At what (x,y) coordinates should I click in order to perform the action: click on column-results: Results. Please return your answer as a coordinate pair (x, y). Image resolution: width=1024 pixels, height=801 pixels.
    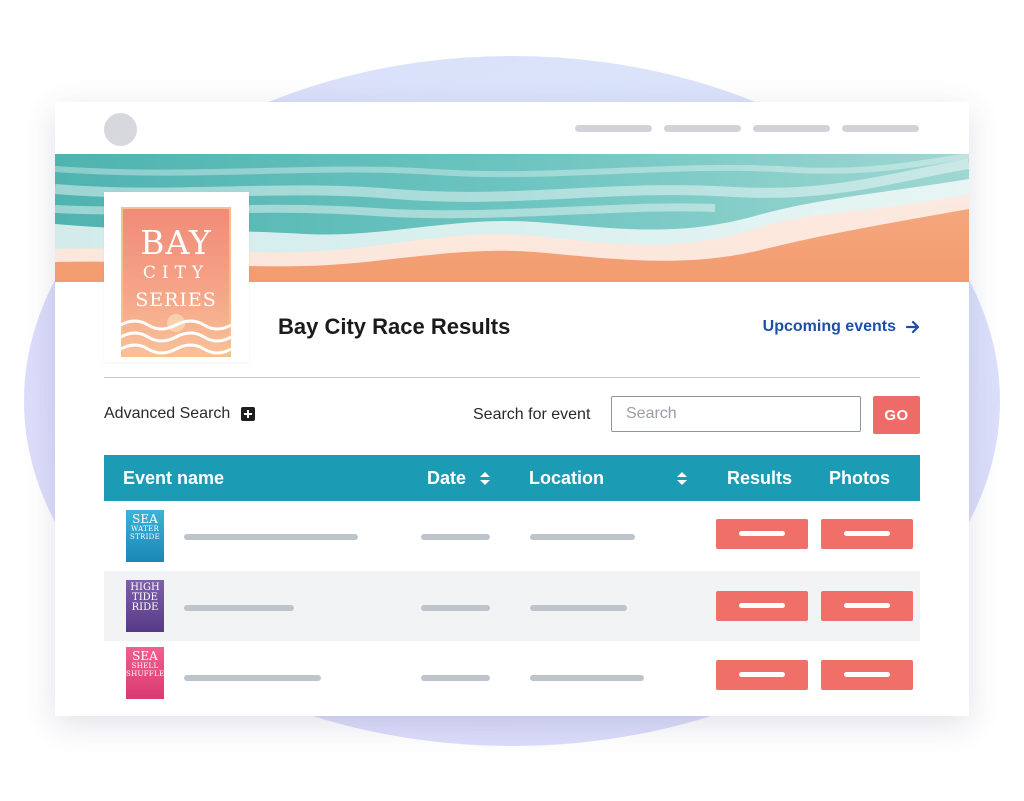
    Looking at the image, I should click on (759, 478).